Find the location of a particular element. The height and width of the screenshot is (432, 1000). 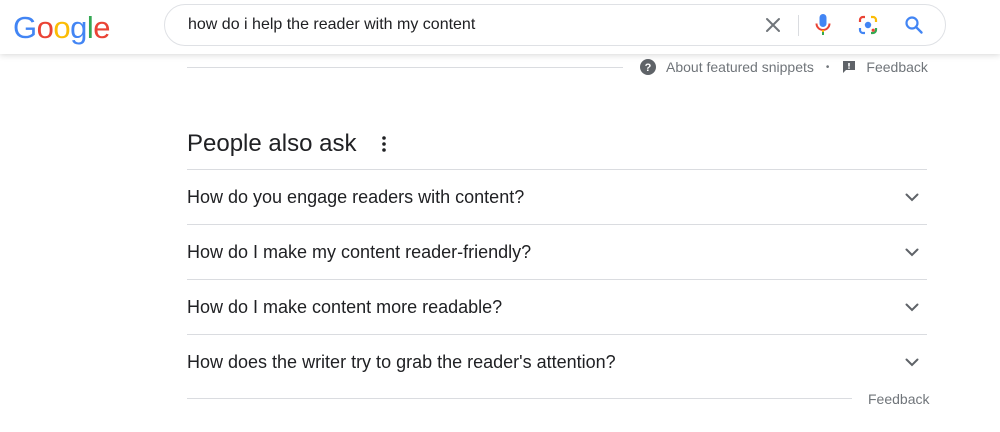

featured-snippet-footer: ? About featured snippets • Feedback is located at coordinates (784, 67).